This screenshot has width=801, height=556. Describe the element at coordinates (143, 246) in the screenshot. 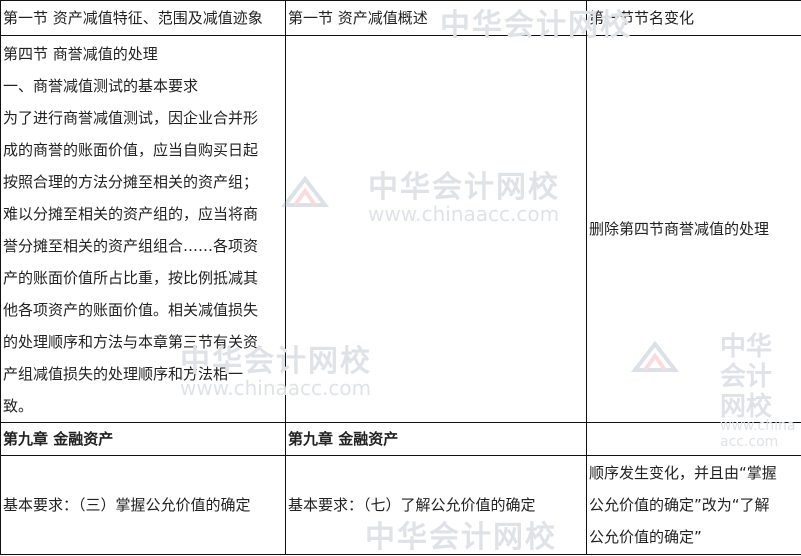

I see `text-line: 誉分摊至相关的资产组组合……各项资` at that location.